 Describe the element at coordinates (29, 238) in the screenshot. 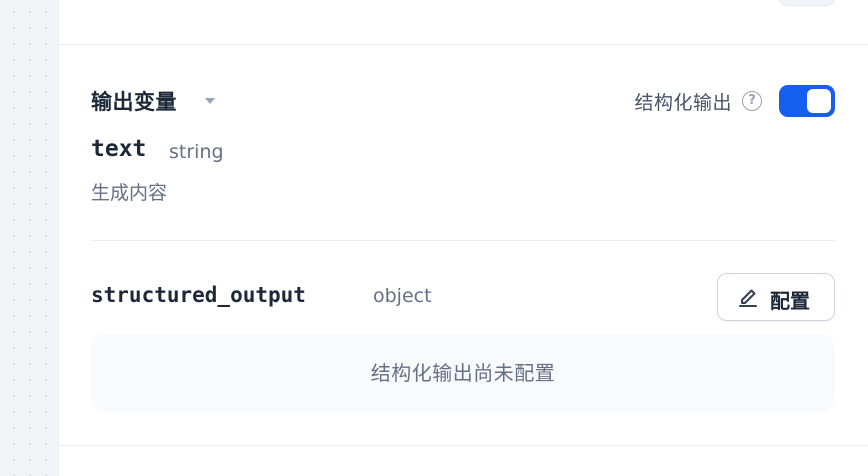

I see `workflow-canvas-dotted-background` at that location.